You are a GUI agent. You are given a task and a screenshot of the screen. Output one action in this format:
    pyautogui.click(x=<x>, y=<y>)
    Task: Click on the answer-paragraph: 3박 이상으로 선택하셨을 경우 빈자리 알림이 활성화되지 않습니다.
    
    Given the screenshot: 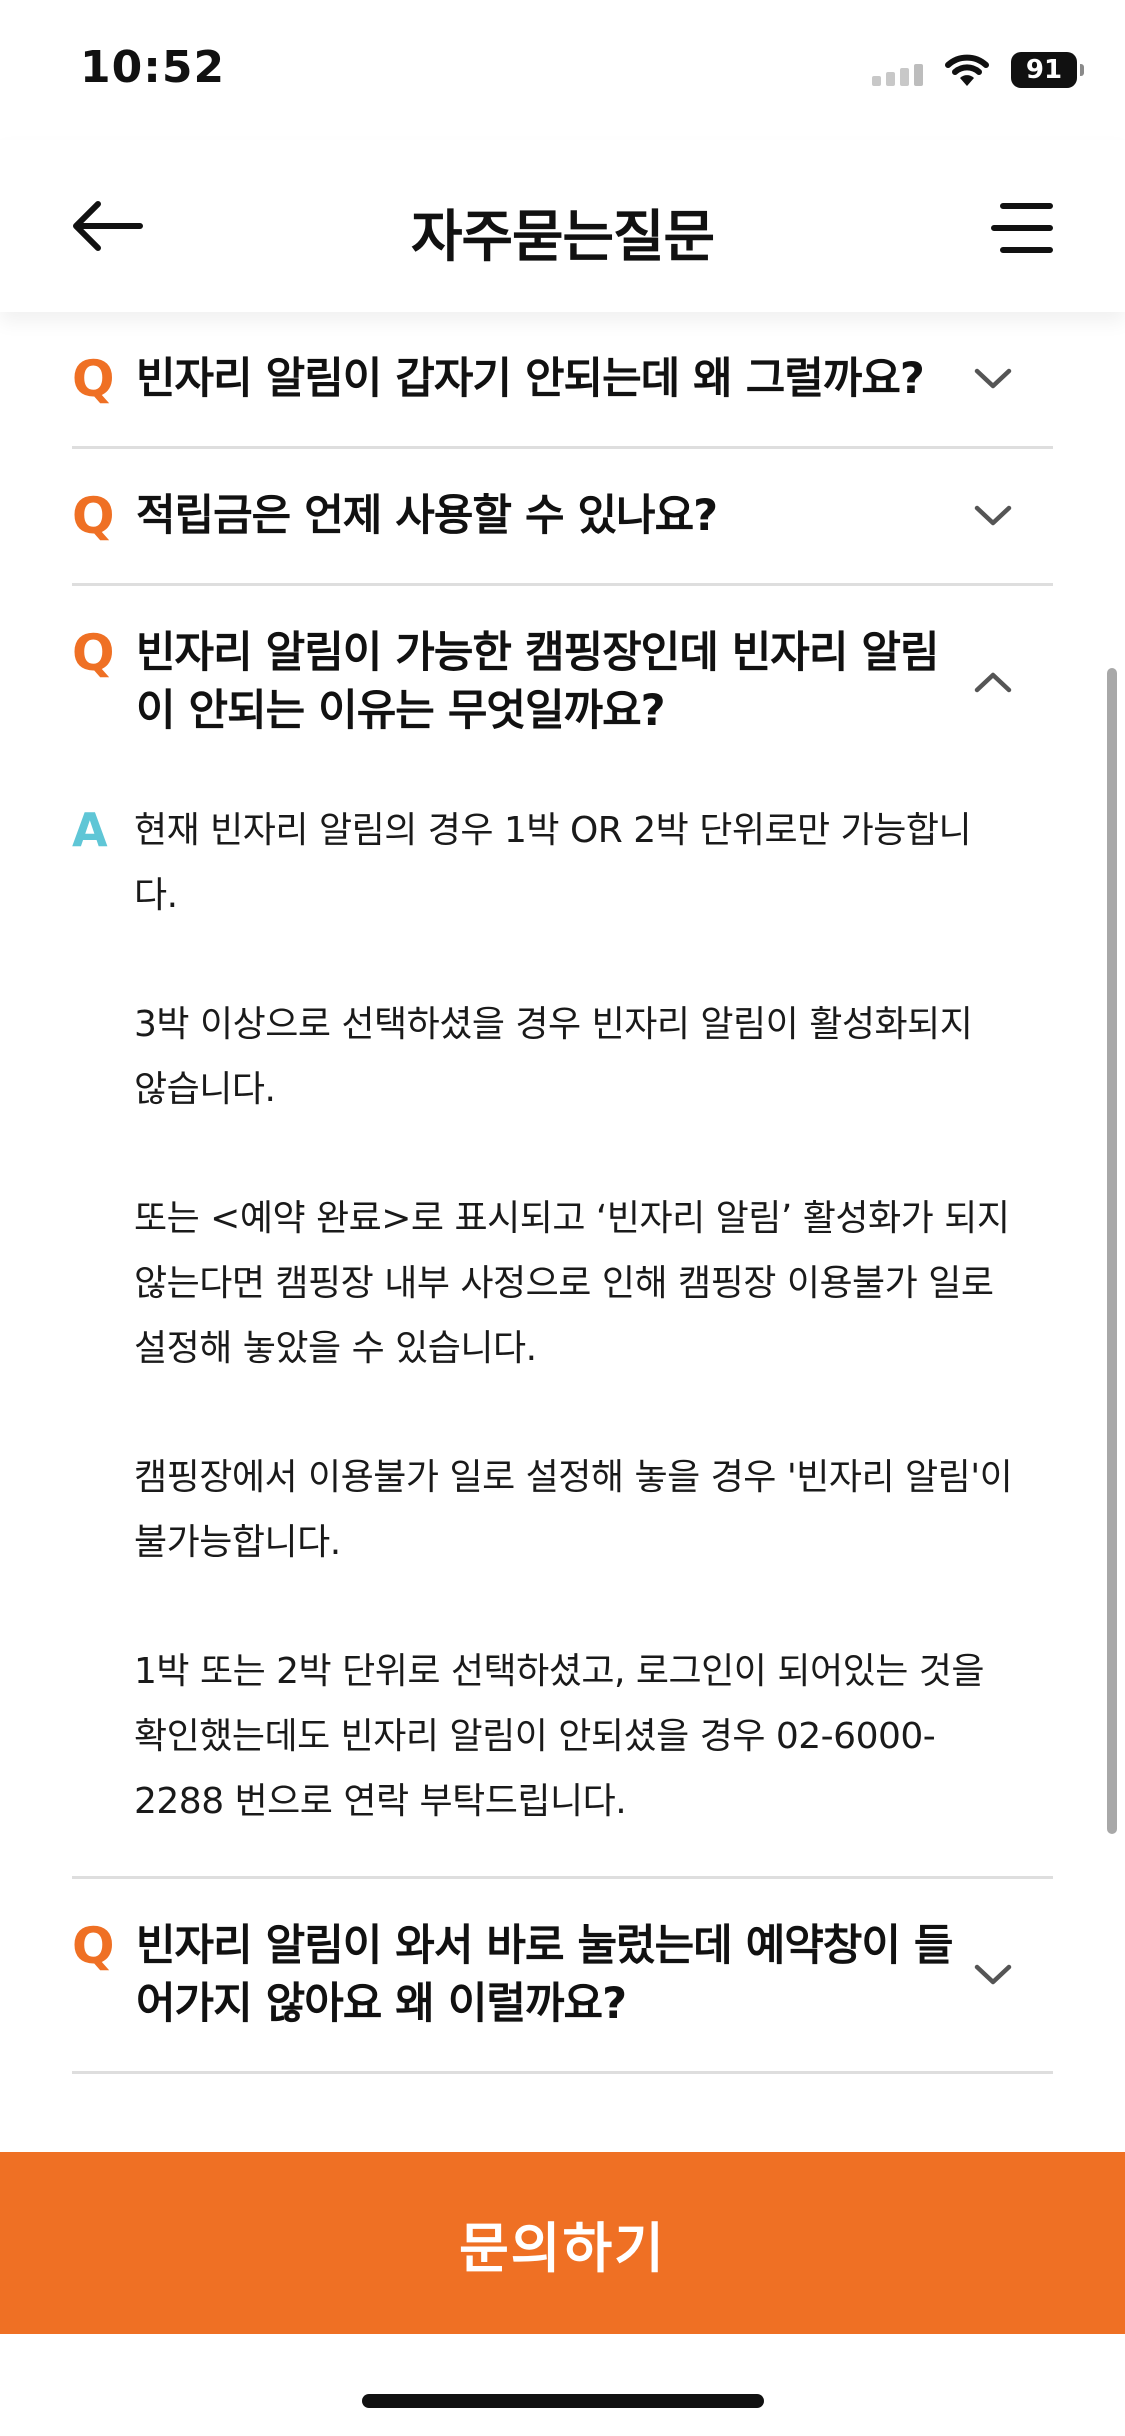 What is the action you would take?
    pyautogui.click(x=553, y=1057)
    